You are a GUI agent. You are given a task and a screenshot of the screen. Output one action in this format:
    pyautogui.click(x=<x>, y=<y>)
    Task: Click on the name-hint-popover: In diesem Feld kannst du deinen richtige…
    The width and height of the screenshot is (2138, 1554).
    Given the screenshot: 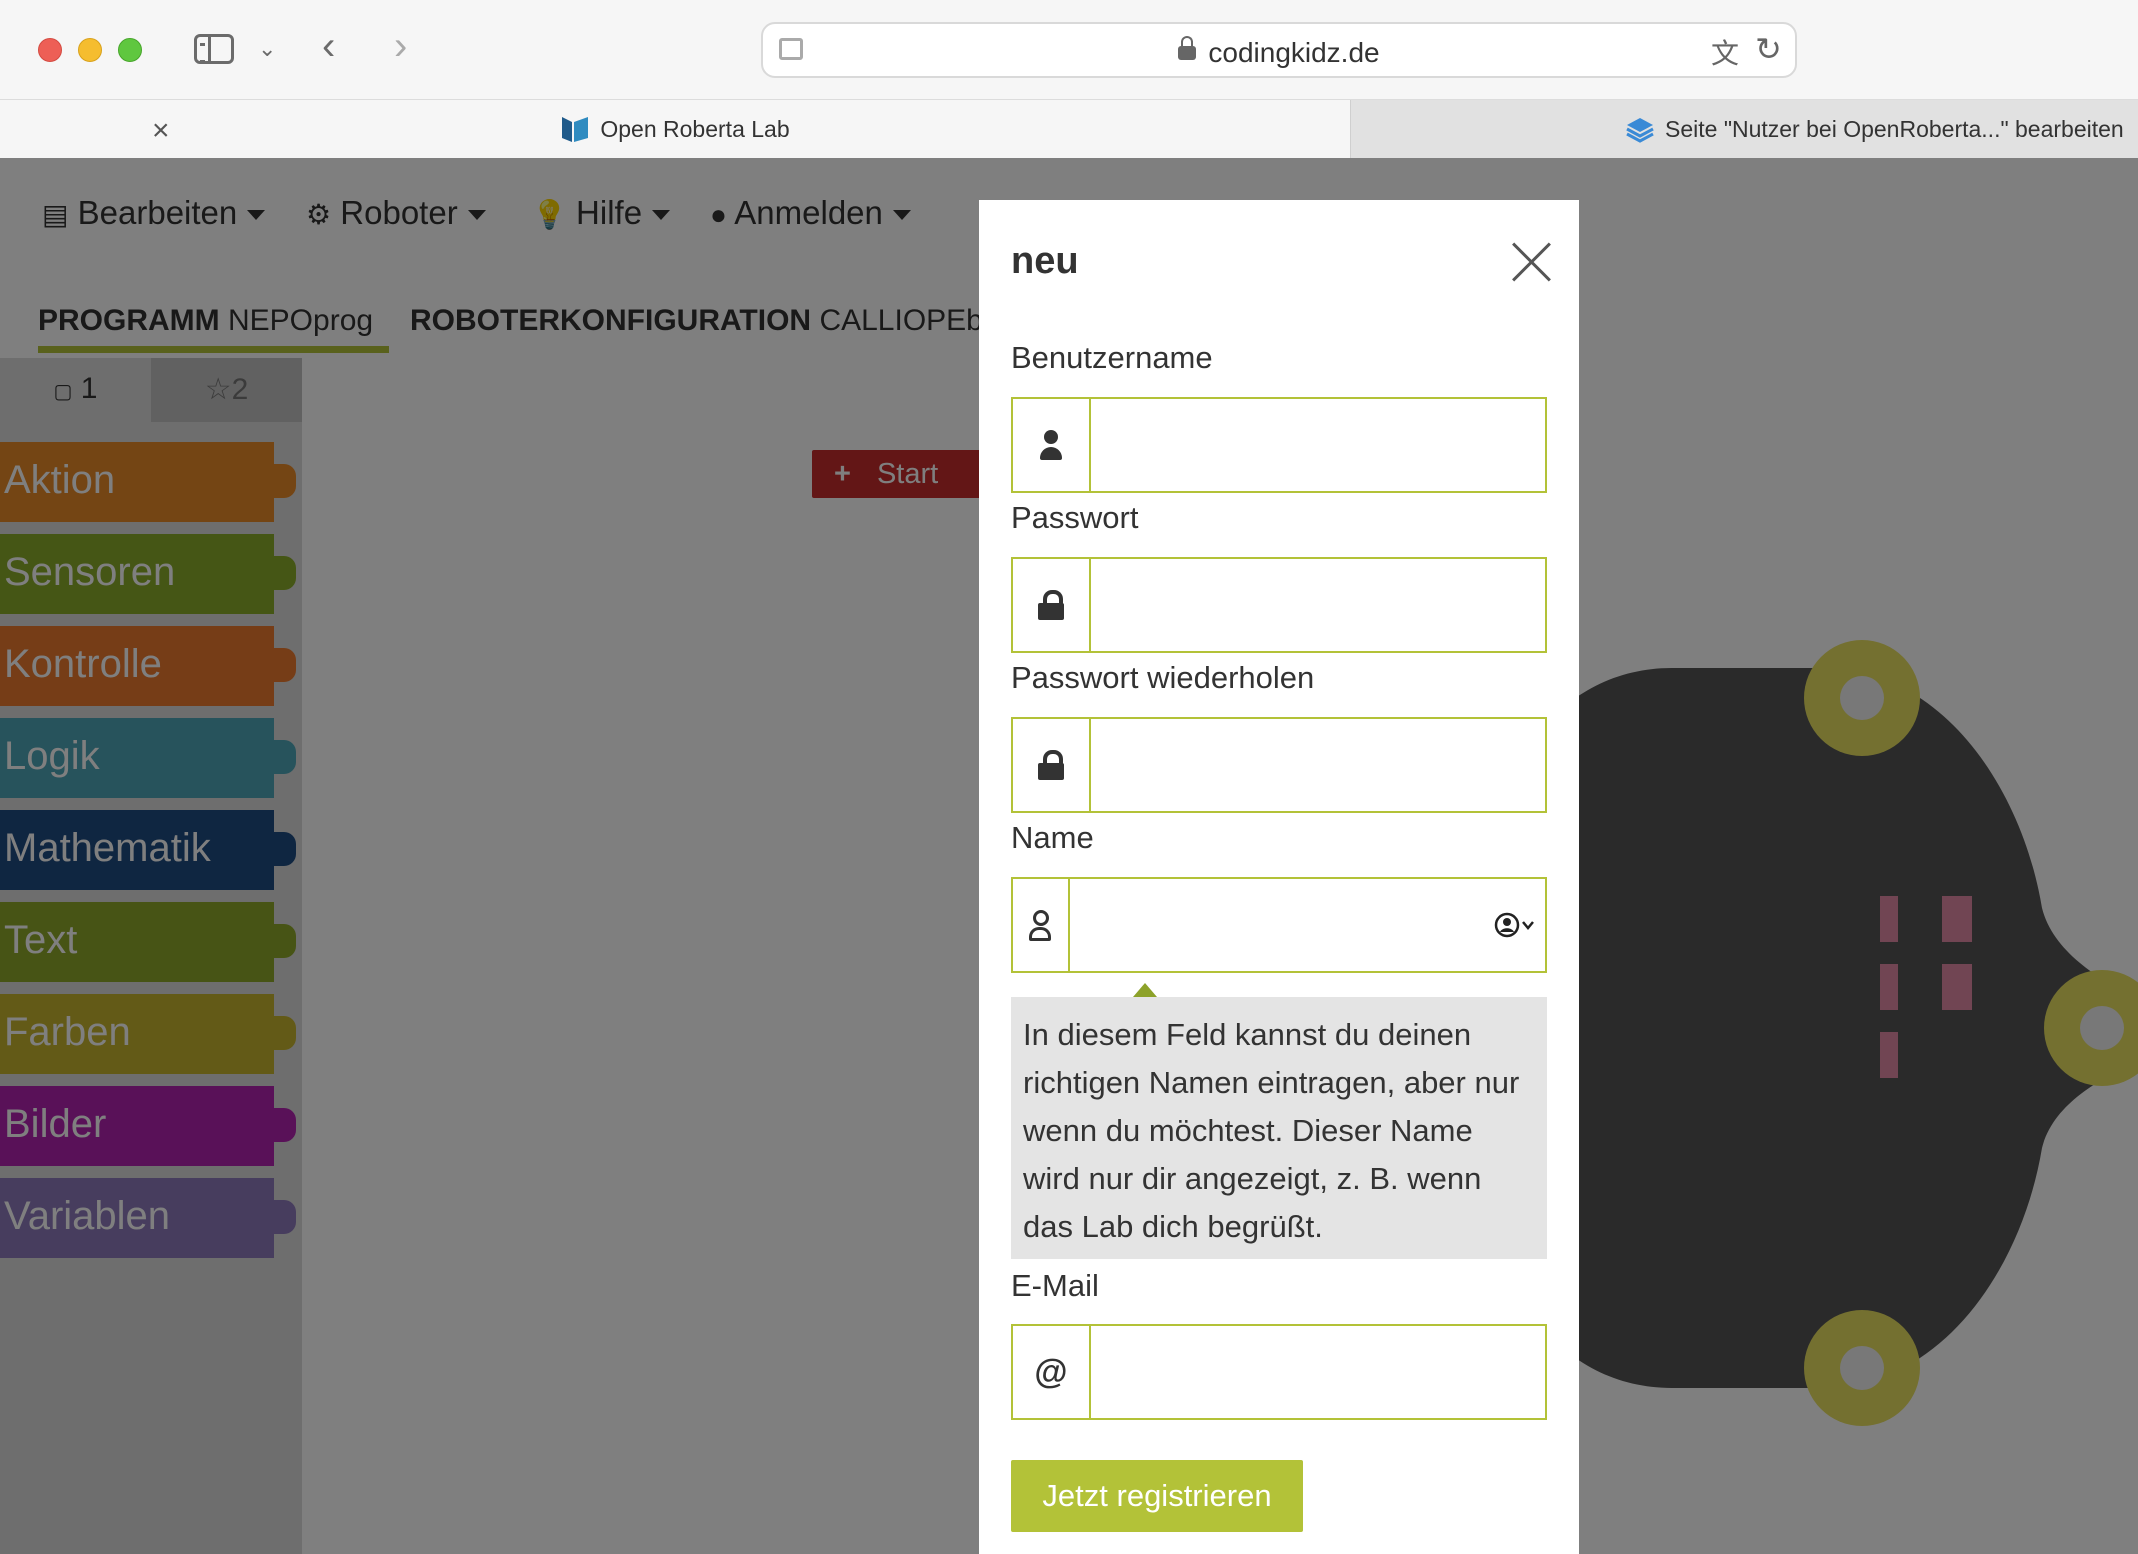 What is the action you would take?
    pyautogui.click(x=1279, y=1128)
    